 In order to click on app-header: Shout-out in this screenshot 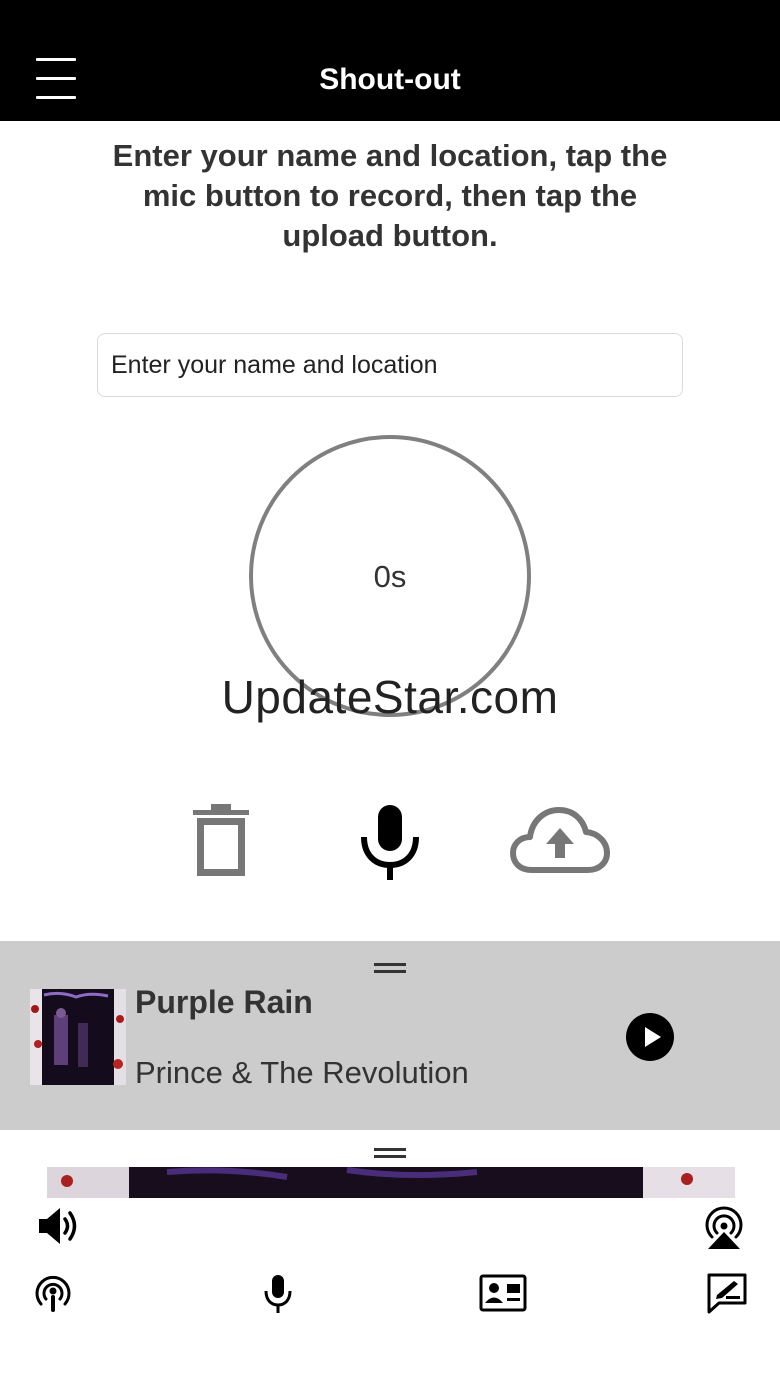, I will do `click(390, 60)`.